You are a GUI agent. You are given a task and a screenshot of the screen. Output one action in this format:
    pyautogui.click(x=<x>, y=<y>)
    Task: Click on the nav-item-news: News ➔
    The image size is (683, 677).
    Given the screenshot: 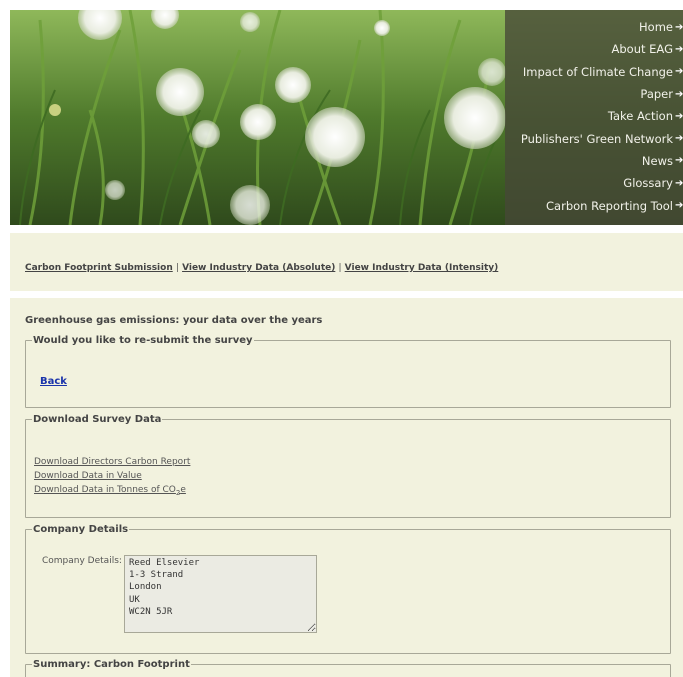 What is the action you would take?
    pyautogui.click(x=594, y=161)
    